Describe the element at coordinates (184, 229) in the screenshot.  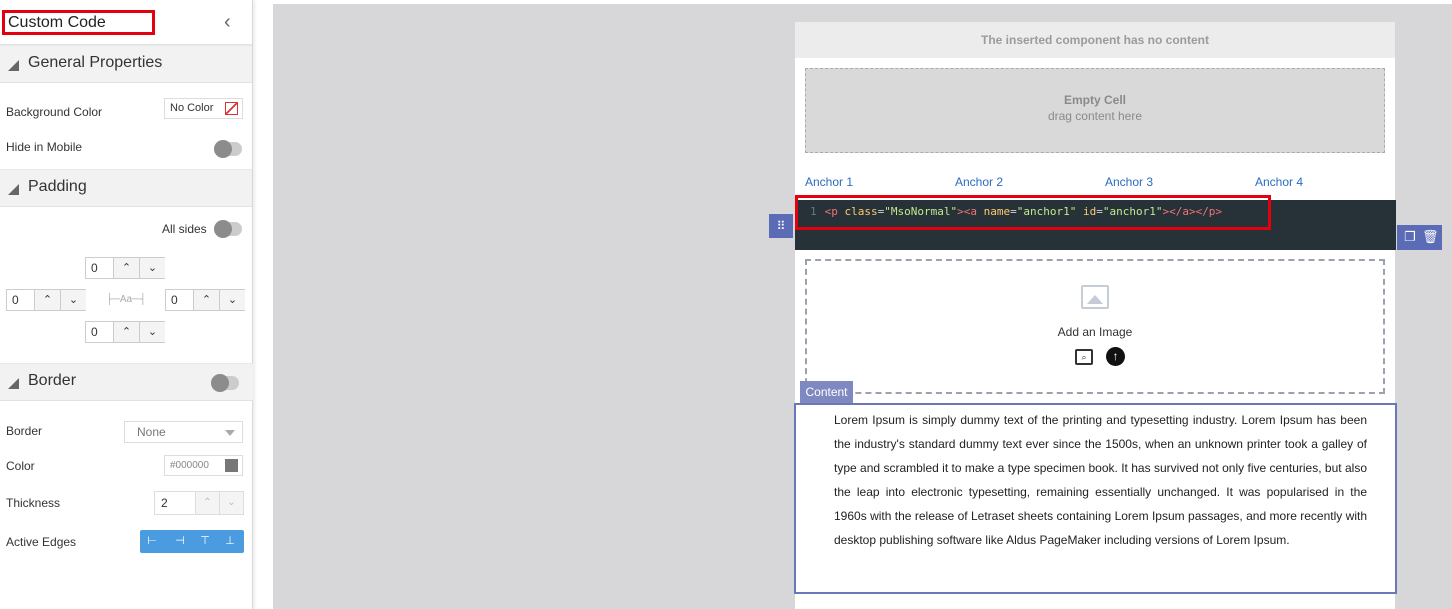
I see `padding-all-sides-label: All sides` at that location.